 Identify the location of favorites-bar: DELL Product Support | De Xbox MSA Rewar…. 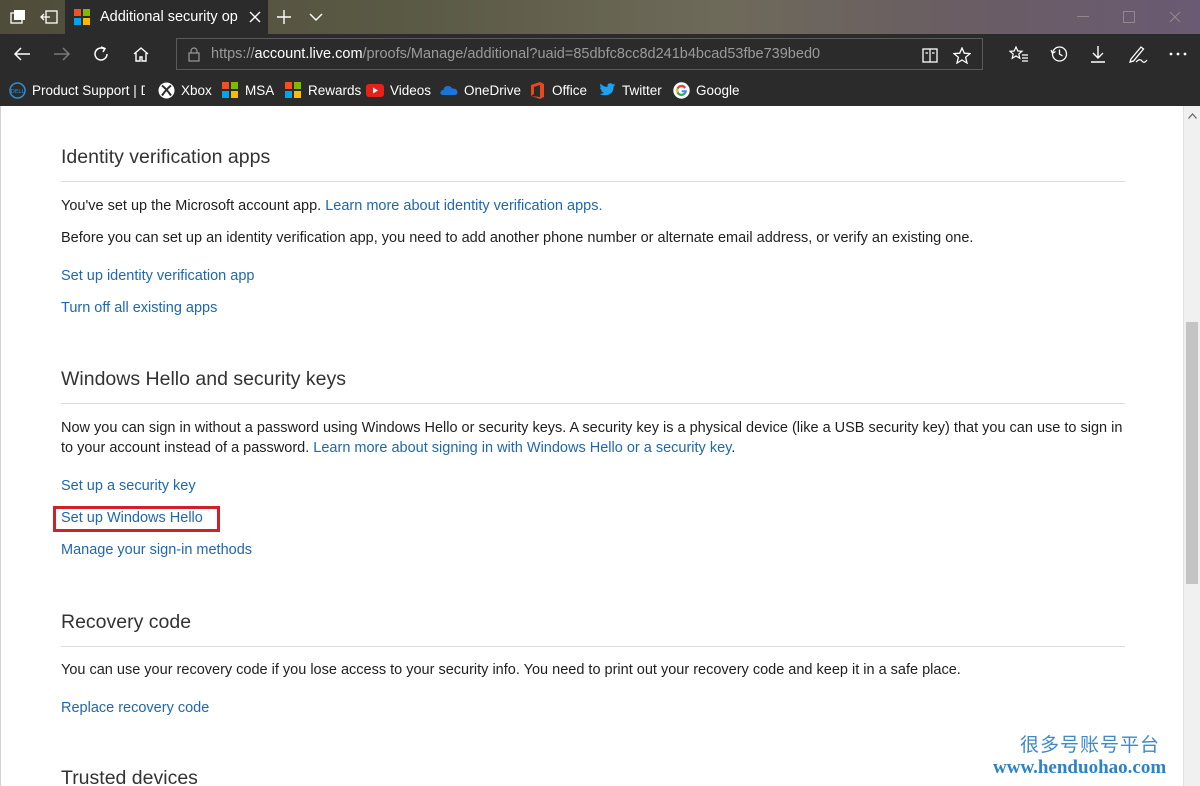
(600, 90).